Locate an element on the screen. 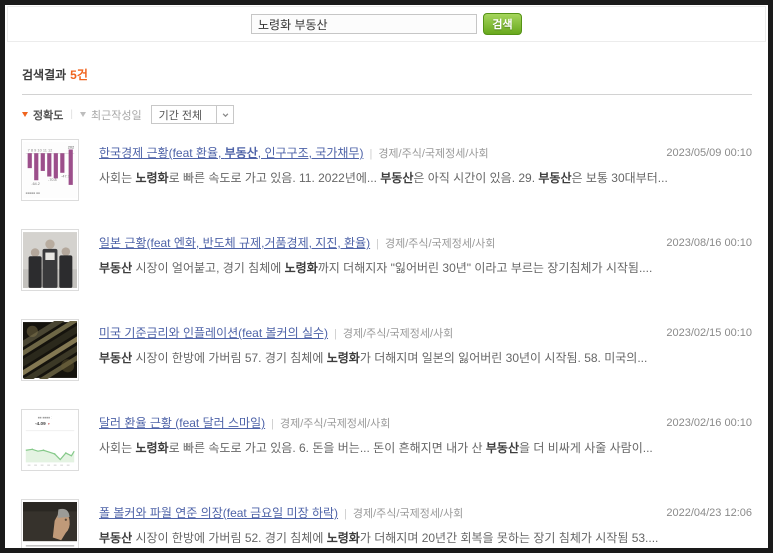 The height and width of the screenshot is (553, 773). header-divider is located at coordinates (387, 94).